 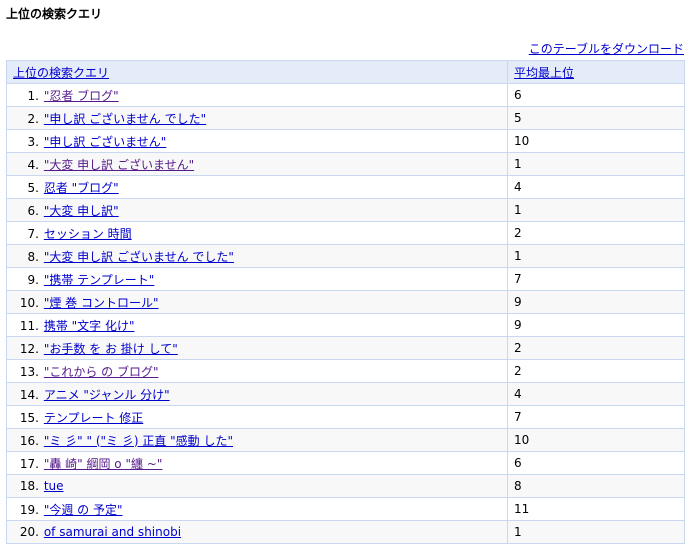 I want to click on query-link: "煙 巻 コントロール", so click(x=101, y=303).